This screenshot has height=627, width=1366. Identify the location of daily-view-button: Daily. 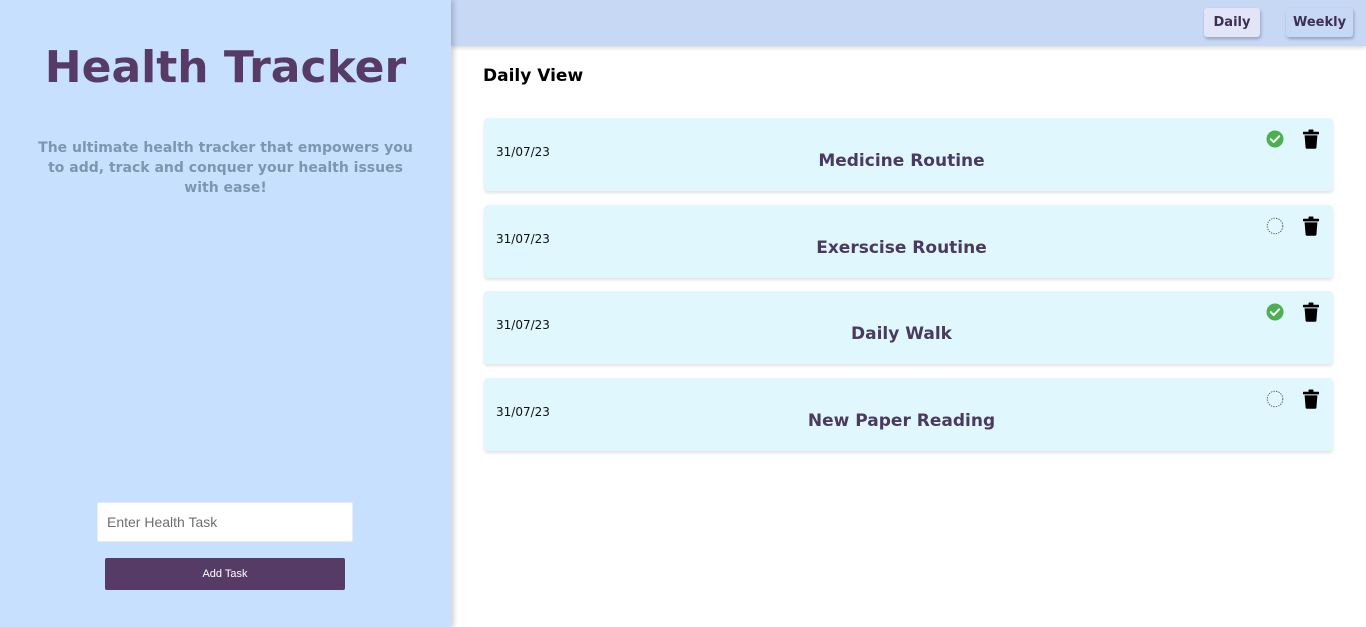
(1232, 22).